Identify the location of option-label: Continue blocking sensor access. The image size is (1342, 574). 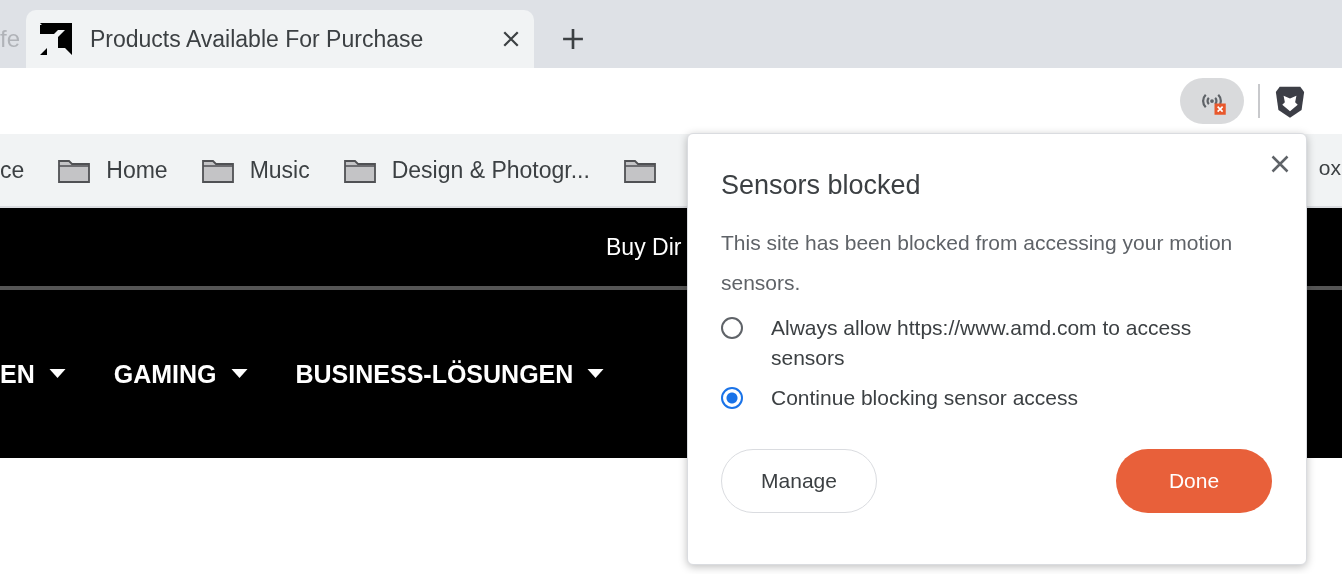
(925, 398).